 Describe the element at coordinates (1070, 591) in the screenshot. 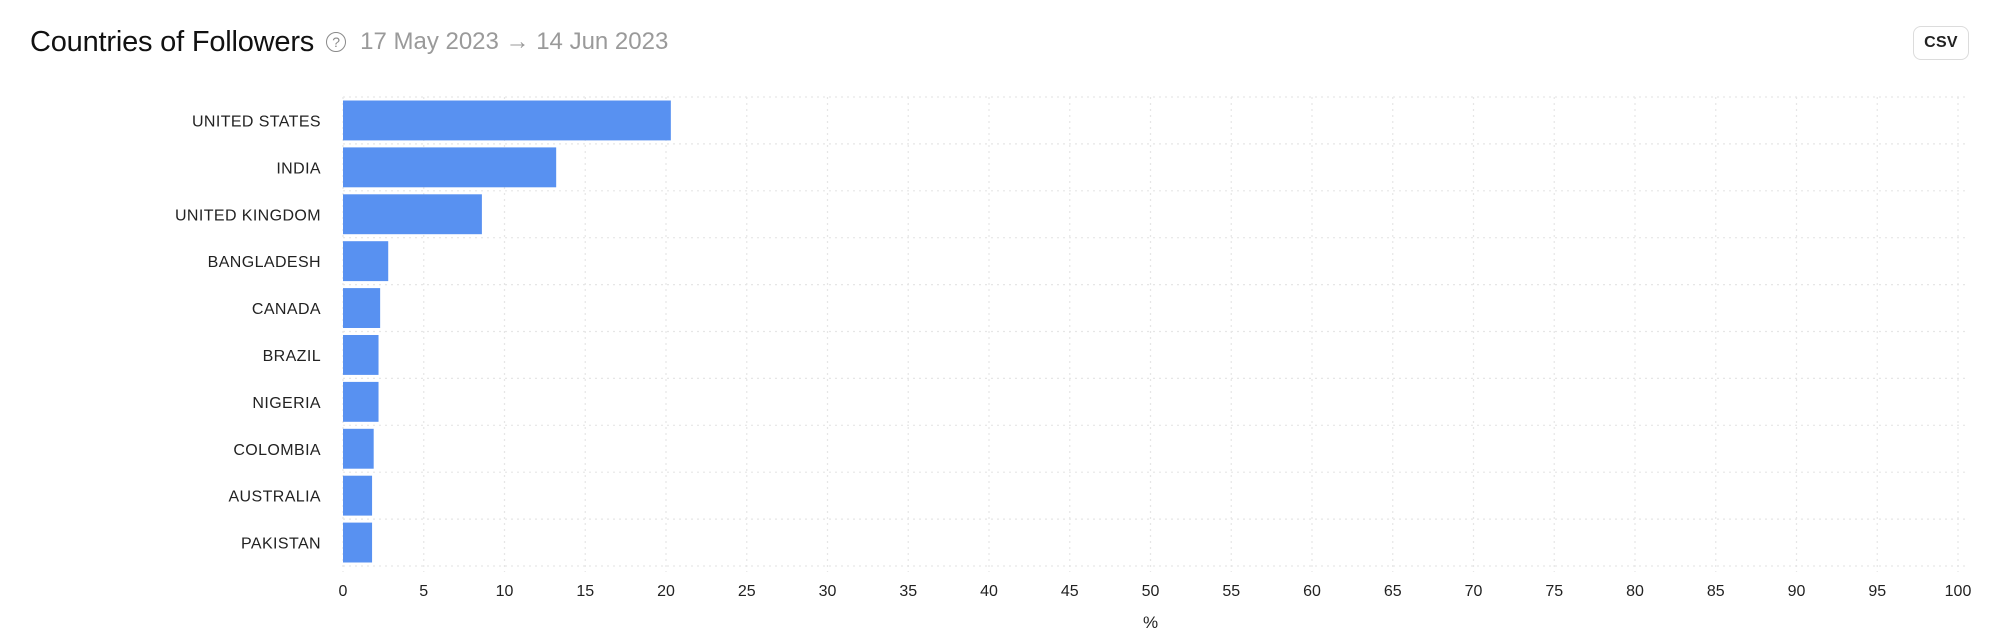

I see `x-tick-label: 45` at that location.